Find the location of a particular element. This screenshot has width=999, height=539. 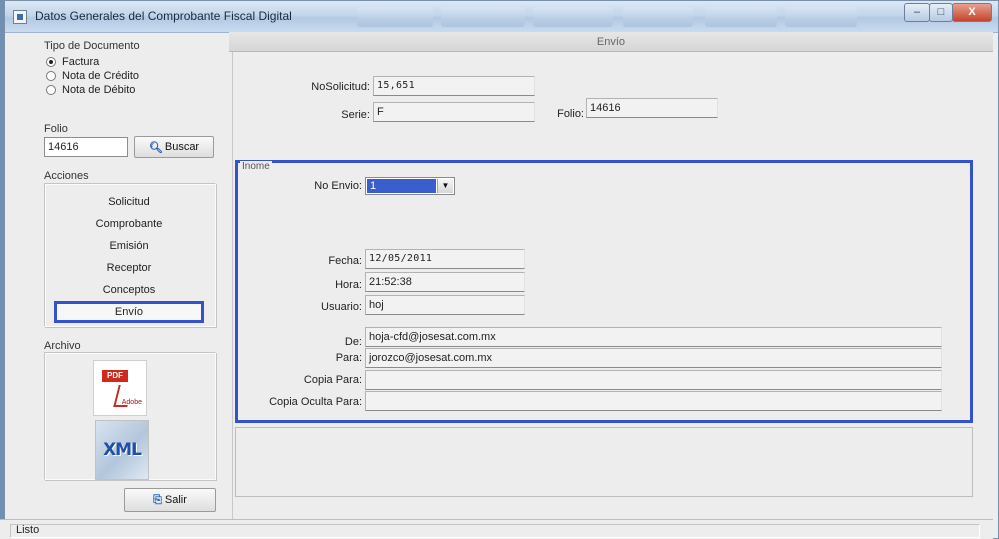

acciones-label: Acciones is located at coordinates (66, 176).